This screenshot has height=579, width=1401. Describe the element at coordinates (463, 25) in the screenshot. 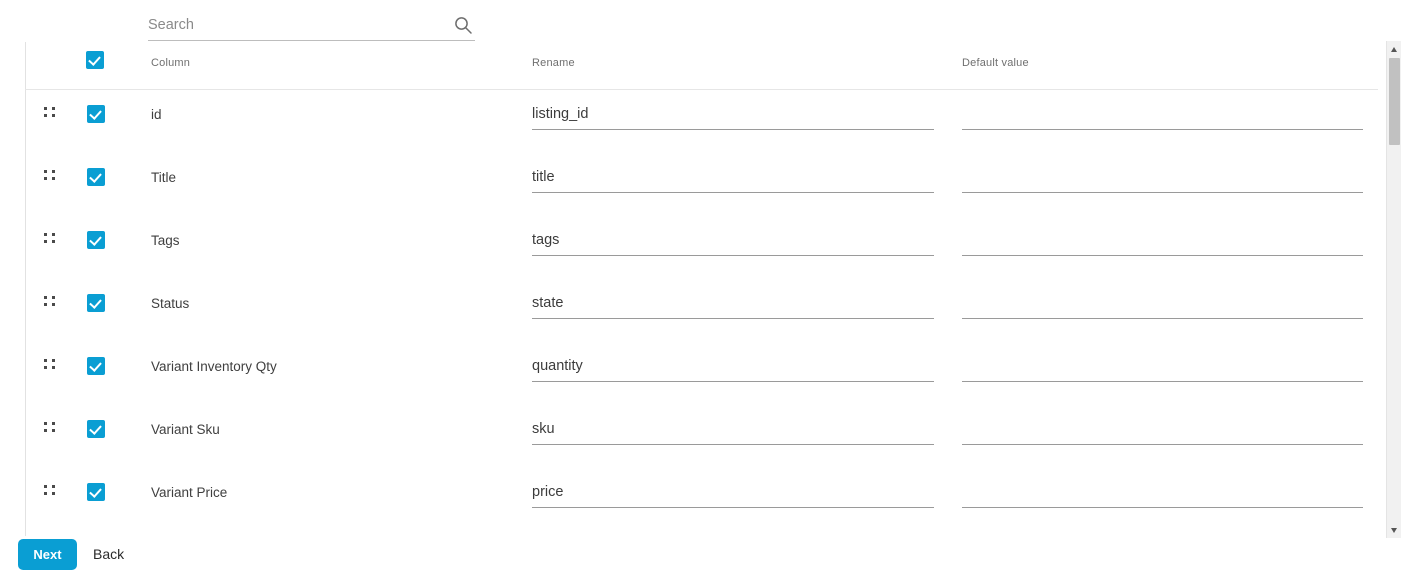

I see `search-icon` at that location.